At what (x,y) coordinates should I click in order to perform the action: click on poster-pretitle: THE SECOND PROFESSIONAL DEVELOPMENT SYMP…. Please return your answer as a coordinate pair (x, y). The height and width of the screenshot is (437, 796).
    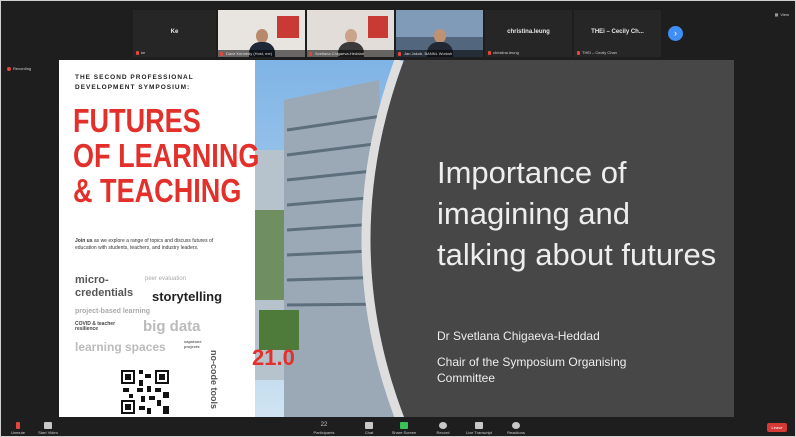
    Looking at the image, I should click on (134, 82).